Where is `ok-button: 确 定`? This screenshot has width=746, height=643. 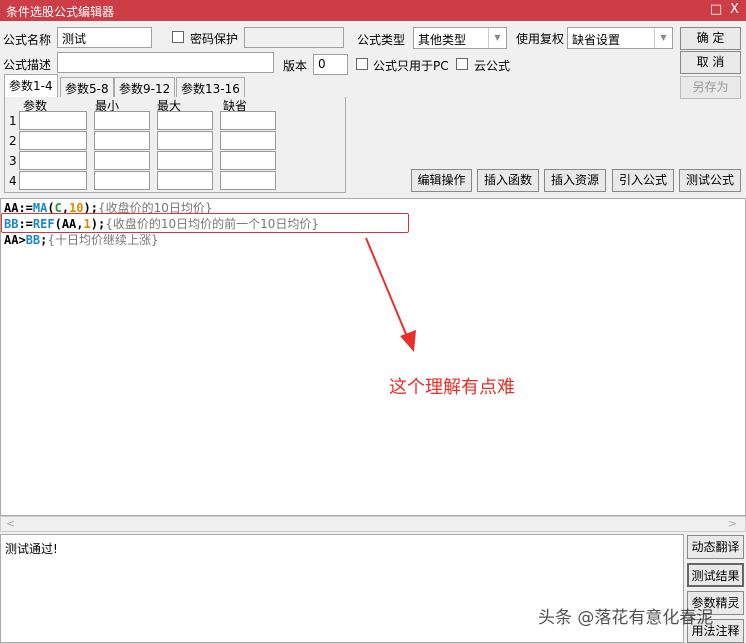 ok-button: 确 定 is located at coordinates (710, 38).